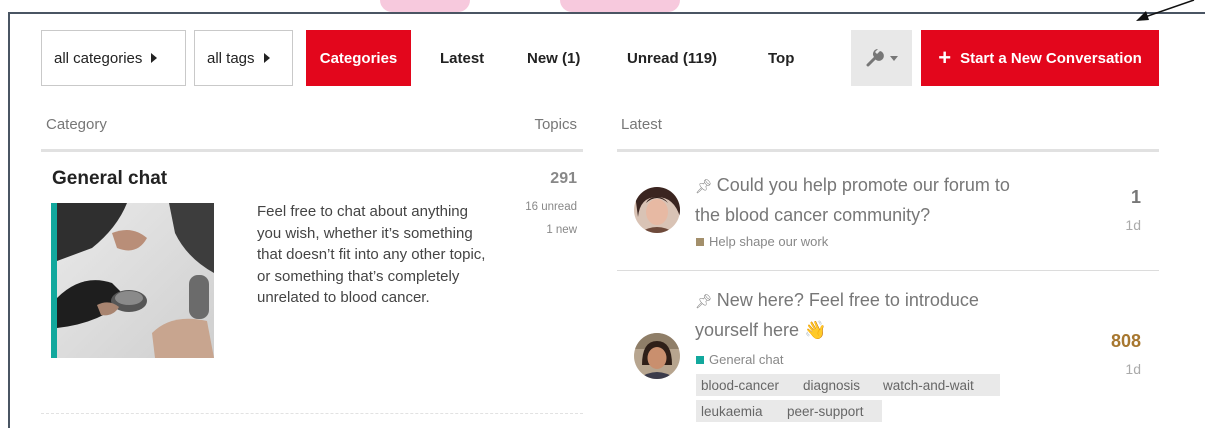  I want to click on reply-count: 808, so click(1126, 341).